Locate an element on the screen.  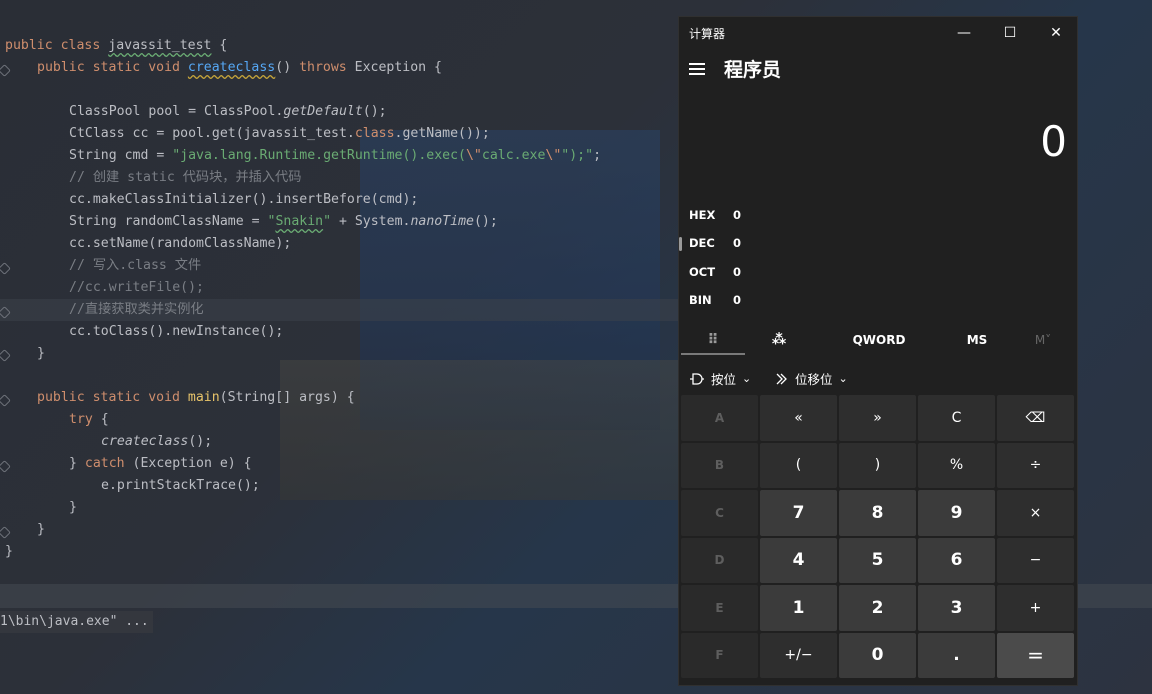
bitshift-label: 位移位 is located at coordinates (814, 379).